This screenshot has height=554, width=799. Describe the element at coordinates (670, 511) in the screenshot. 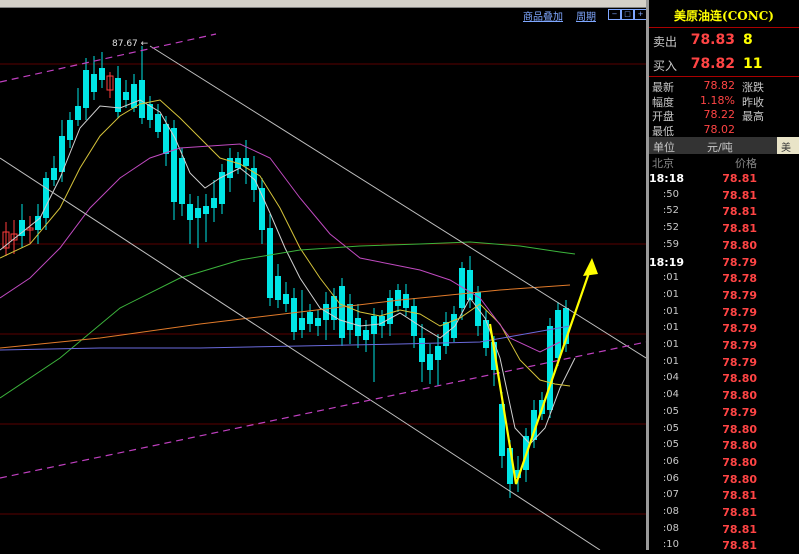

I see `tick-time: :08` at that location.